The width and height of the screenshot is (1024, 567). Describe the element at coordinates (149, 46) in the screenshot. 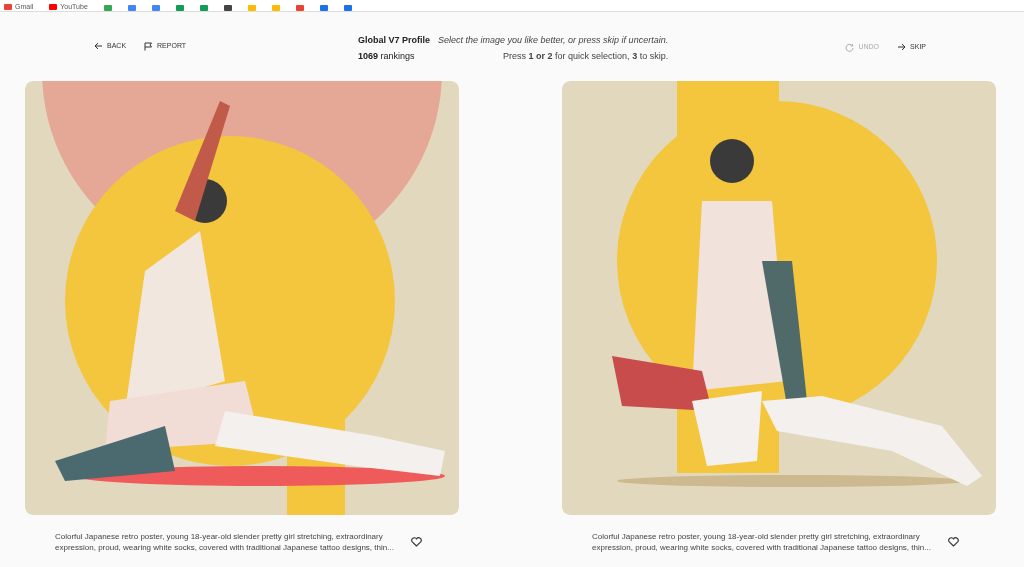

I see `flag-icon` at that location.